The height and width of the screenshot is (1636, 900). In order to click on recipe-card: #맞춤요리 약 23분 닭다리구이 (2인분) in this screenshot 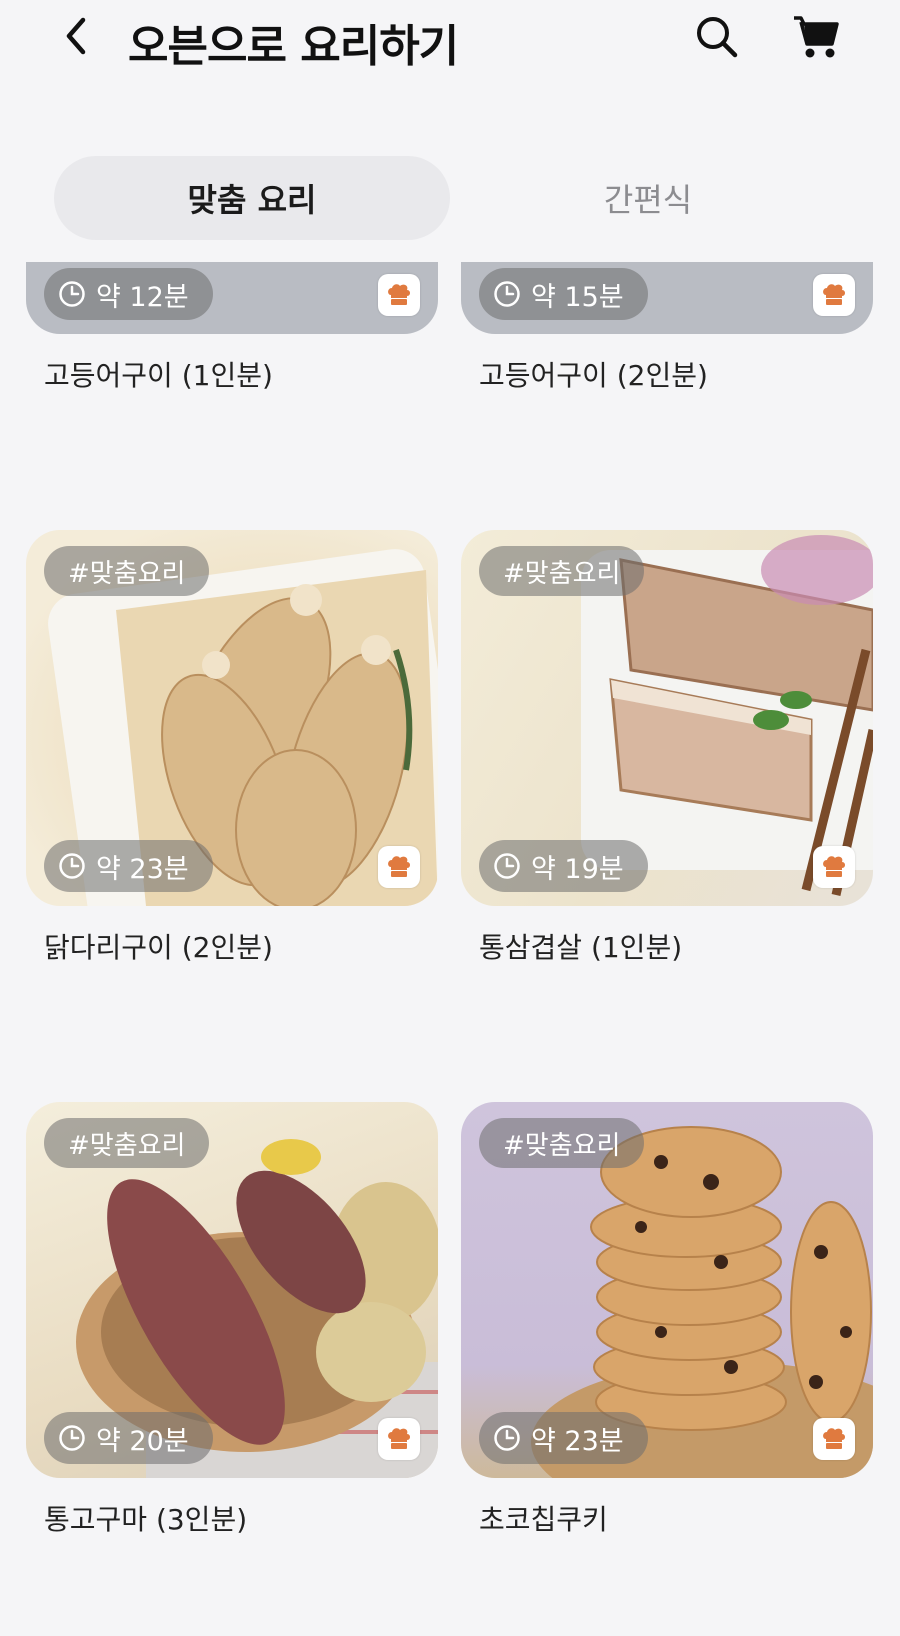, I will do `click(232, 748)`.